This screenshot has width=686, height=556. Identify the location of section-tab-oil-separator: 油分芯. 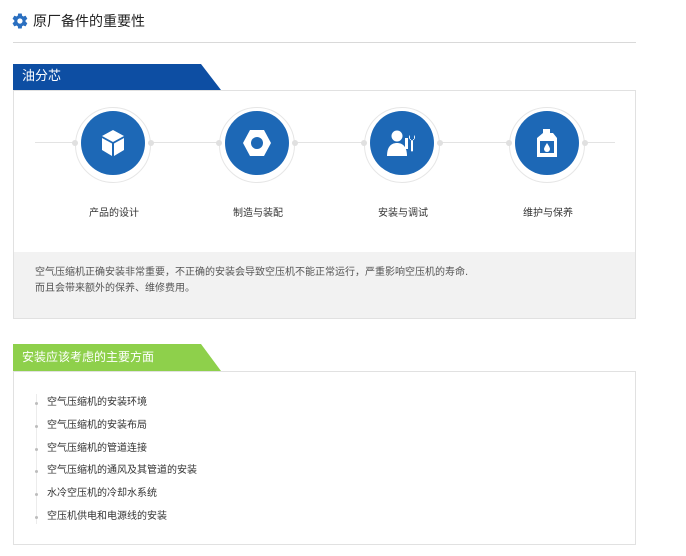
(117, 77).